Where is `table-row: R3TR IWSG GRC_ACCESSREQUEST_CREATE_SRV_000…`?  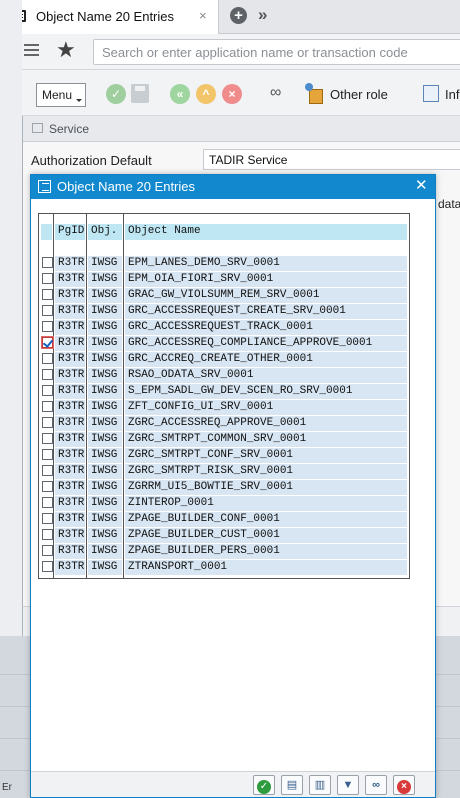
table-row: R3TR IWSG GRC_ACCESSREQUEST_CREATE_SRV_000… is located at coordinates (224, 312).